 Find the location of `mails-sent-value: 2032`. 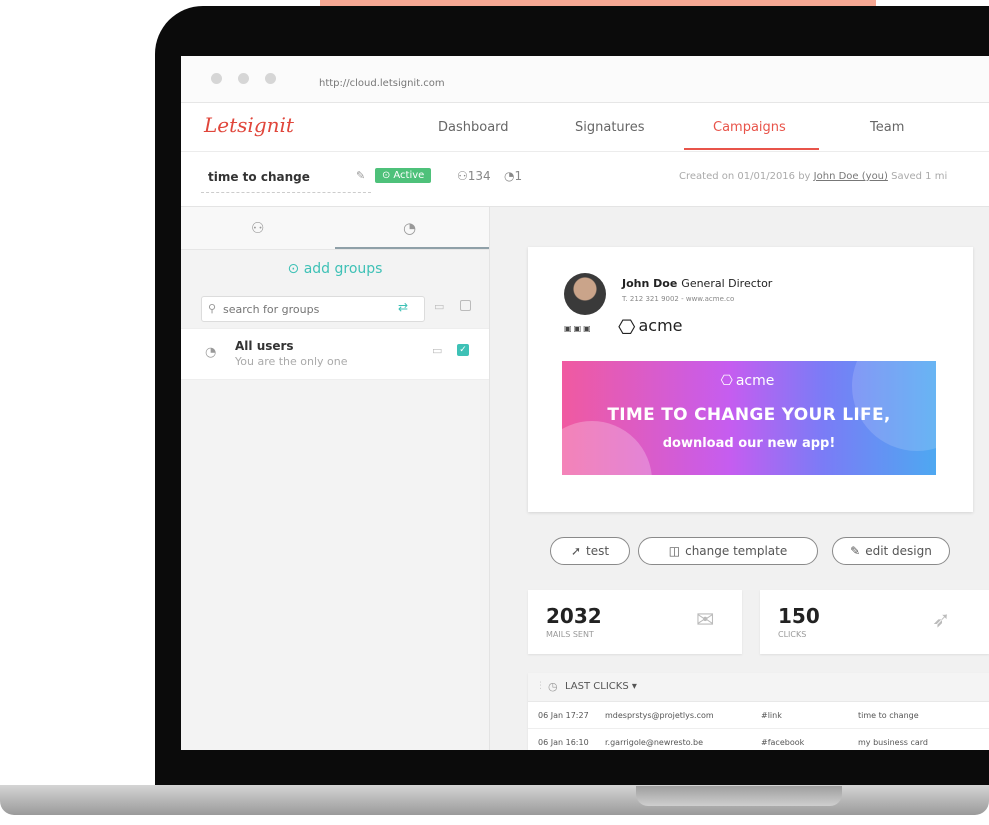

mails-sent-value: 2032 is located at coordinates (574, 616).